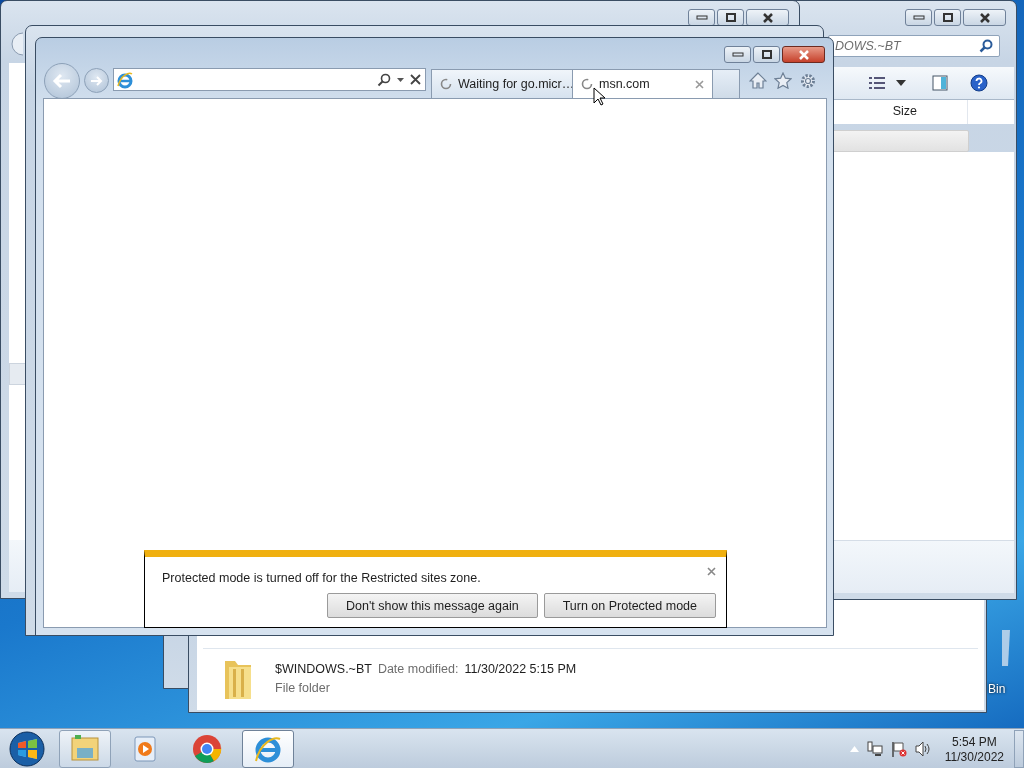  Describe the element at coordinates (997, 689) in the screenshot. I see `desktop-icon-label: Bin` at that location.